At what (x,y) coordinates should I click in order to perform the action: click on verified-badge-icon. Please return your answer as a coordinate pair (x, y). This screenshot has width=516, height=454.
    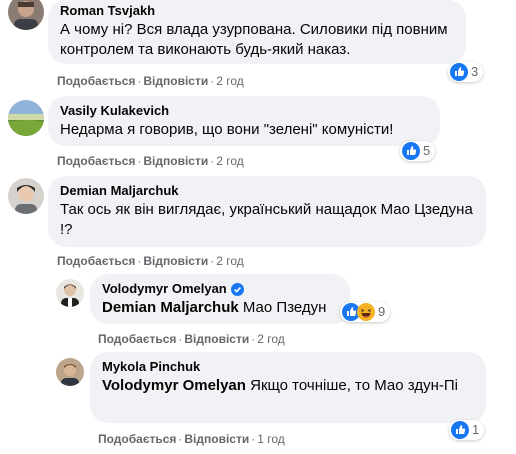
    Looking at the image, I should click on (237, 289).